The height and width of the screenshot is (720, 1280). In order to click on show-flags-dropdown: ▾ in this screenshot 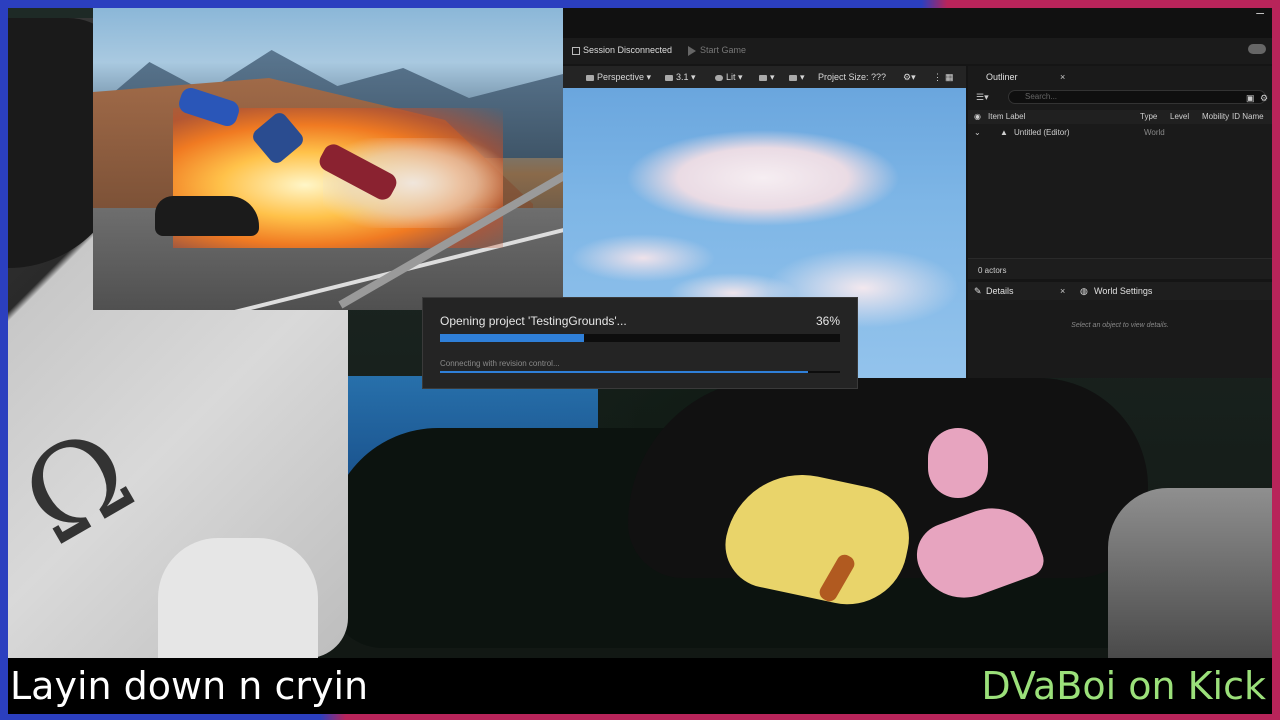, I will do `click(767, 77)`.